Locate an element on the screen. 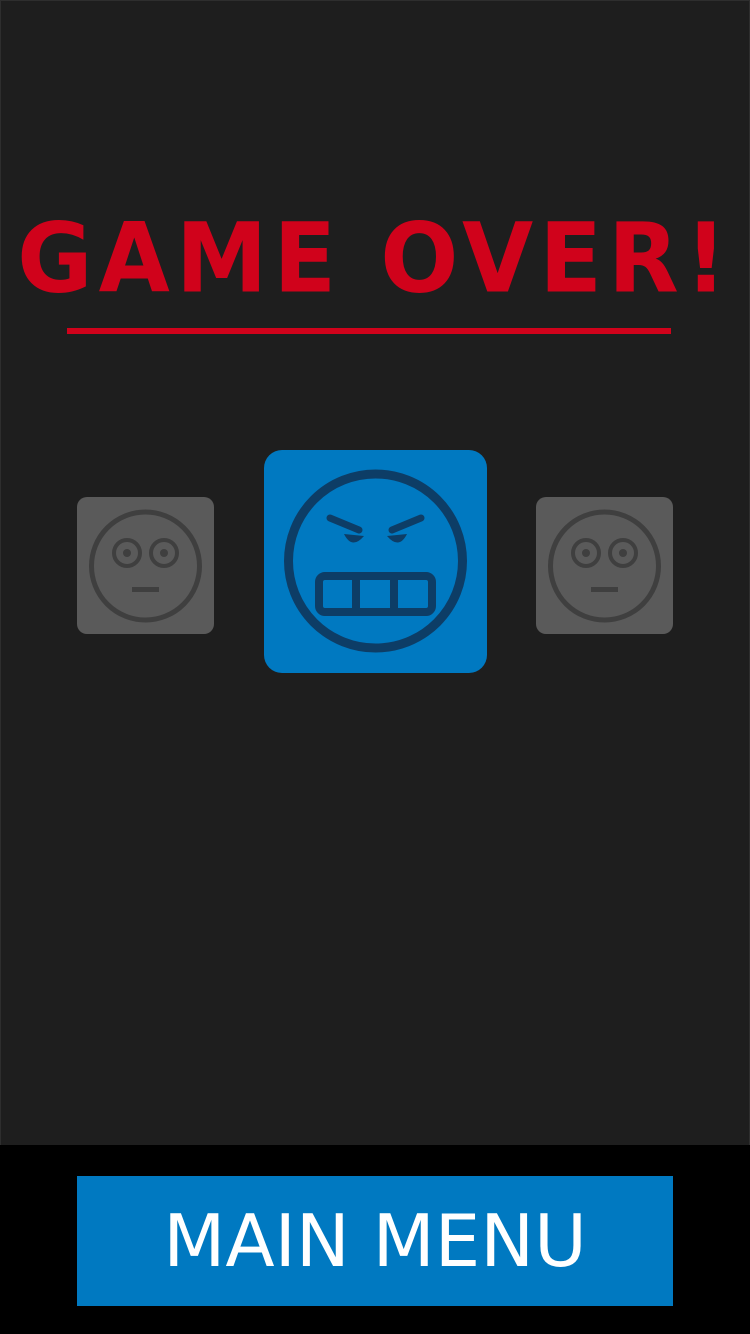 The image size is (750, 1334). emoji-tile-center-selected is located at coordinates (375, 561).